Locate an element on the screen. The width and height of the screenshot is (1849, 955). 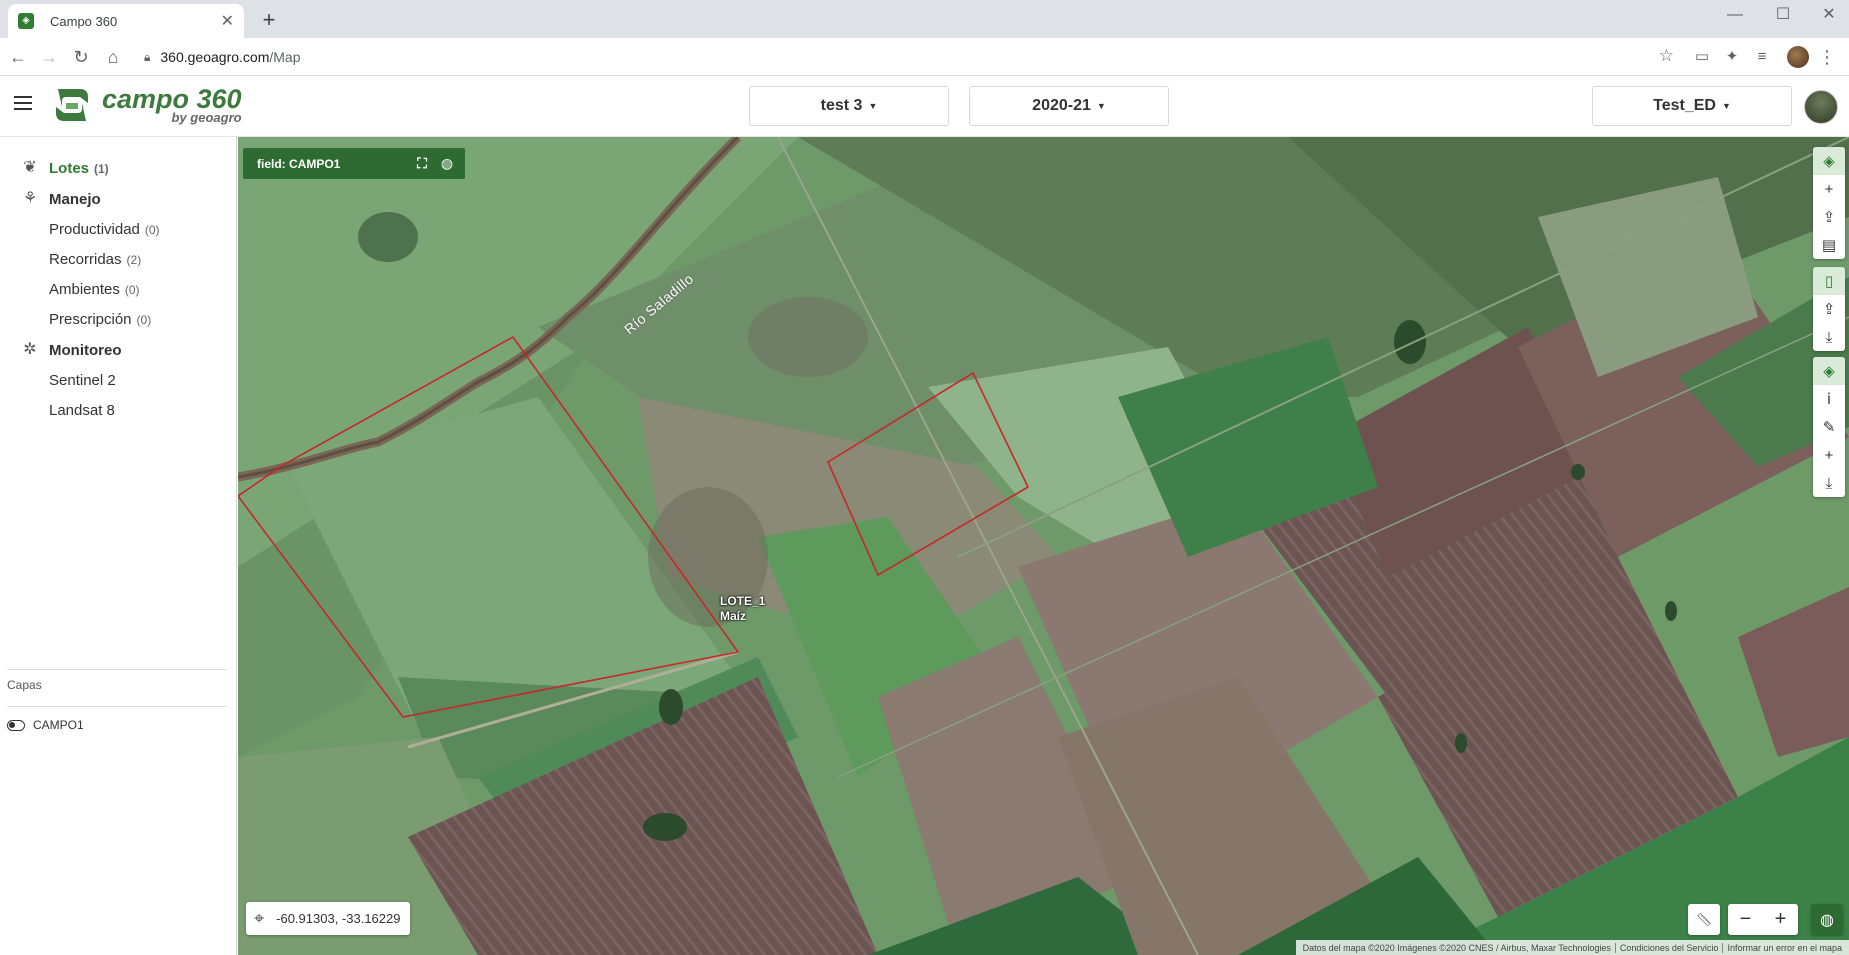
zoom-control: − + is located at coordinates (1763, 919).